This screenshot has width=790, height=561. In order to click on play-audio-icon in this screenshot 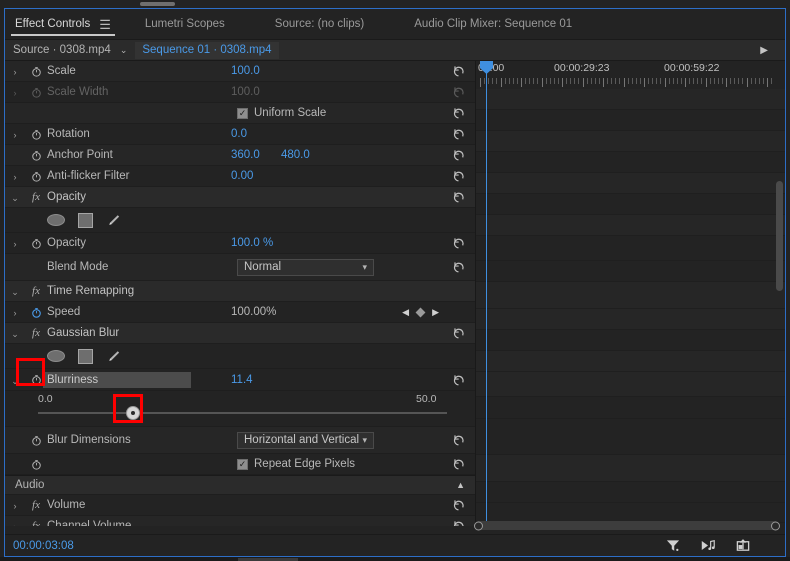, I will do `click(708, 545)`.